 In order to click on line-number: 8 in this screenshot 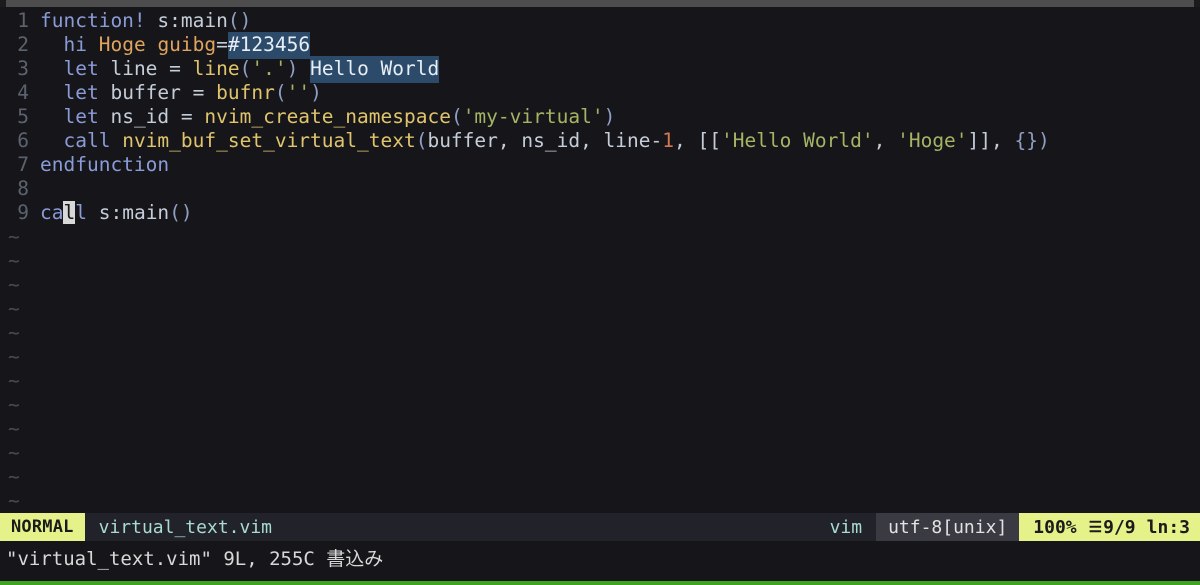, I will do `click(23, 188)`.